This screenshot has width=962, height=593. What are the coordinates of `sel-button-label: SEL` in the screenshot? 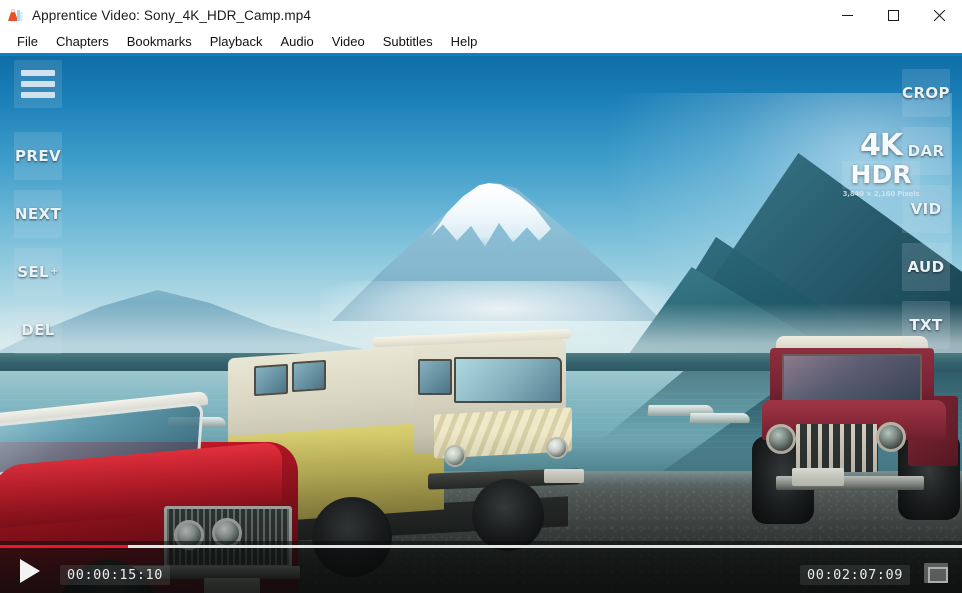 It's located at (33, 272).